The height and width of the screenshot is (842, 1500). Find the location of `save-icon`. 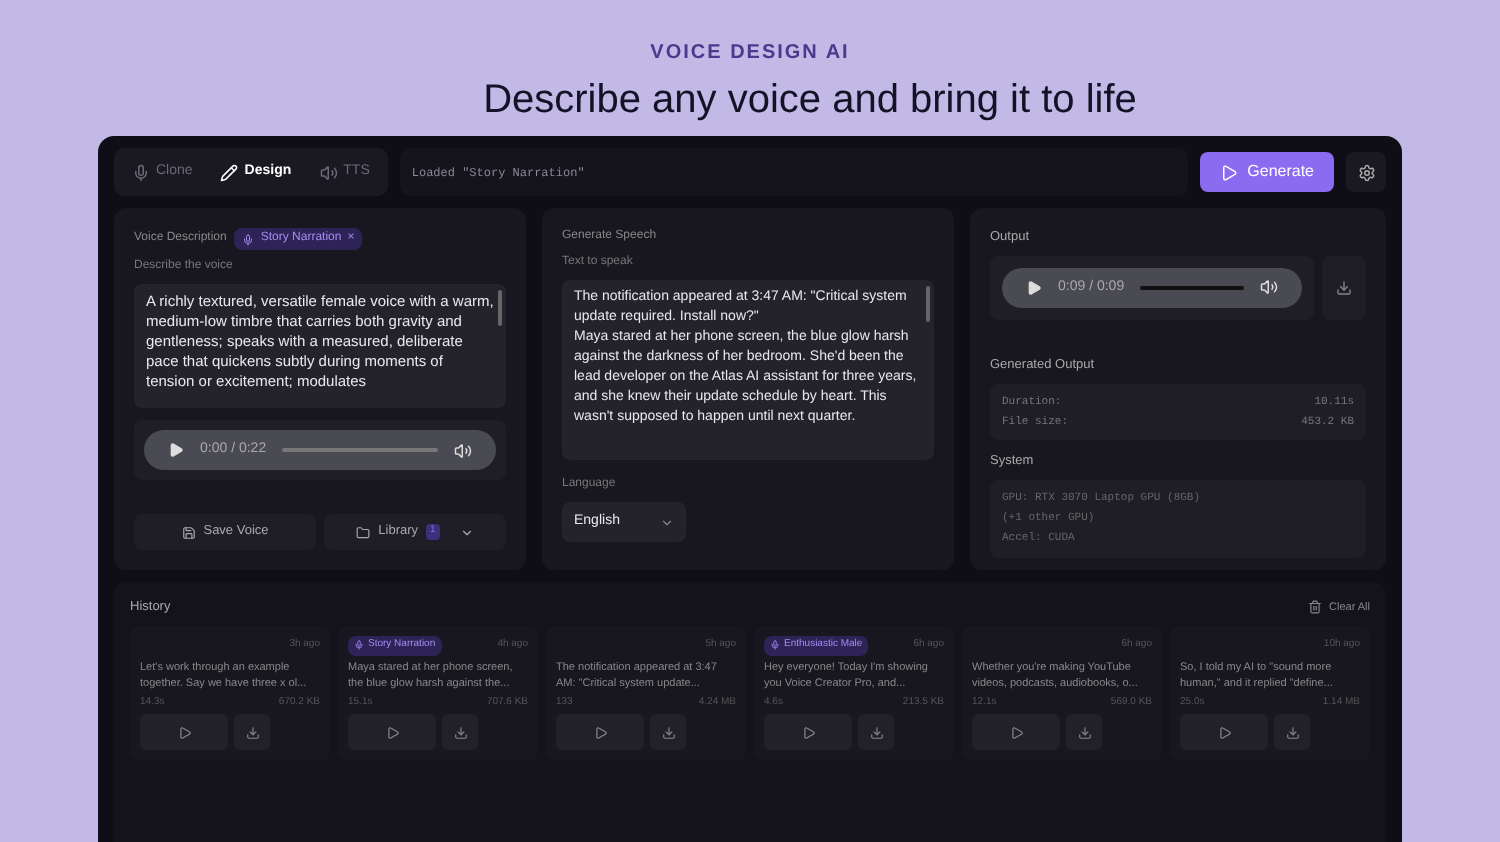

save-icon is located at coordinates (188, 532).